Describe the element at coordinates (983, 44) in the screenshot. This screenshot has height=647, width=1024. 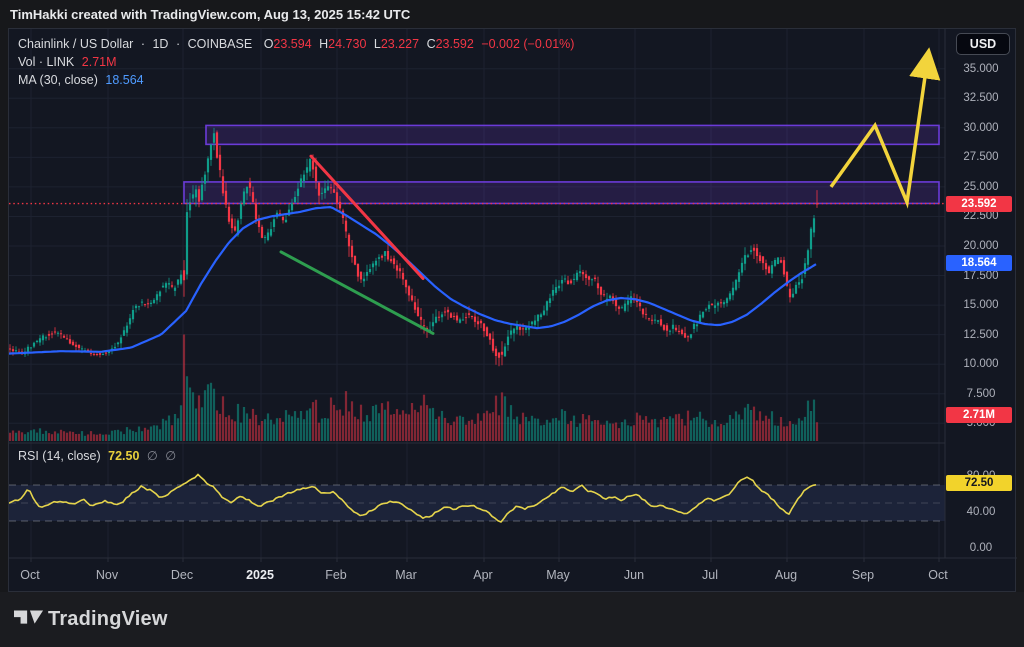
I see `currency-button: USD` at that location.